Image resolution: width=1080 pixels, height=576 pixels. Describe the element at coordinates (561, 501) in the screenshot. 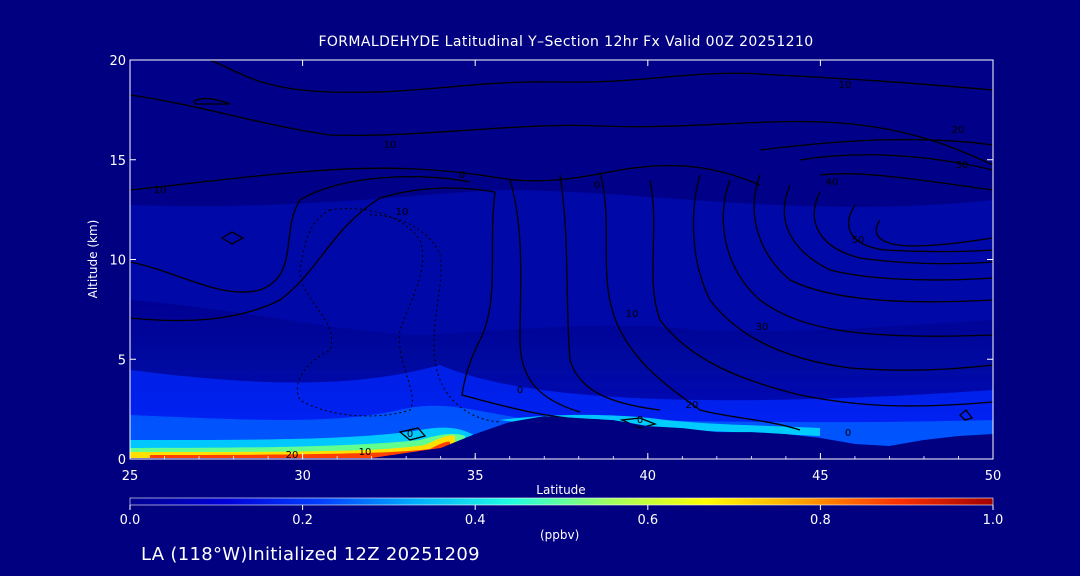

I see `colorbar` at that location.